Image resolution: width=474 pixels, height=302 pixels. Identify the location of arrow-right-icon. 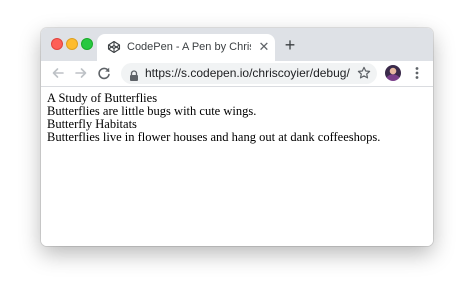
(81, 73).